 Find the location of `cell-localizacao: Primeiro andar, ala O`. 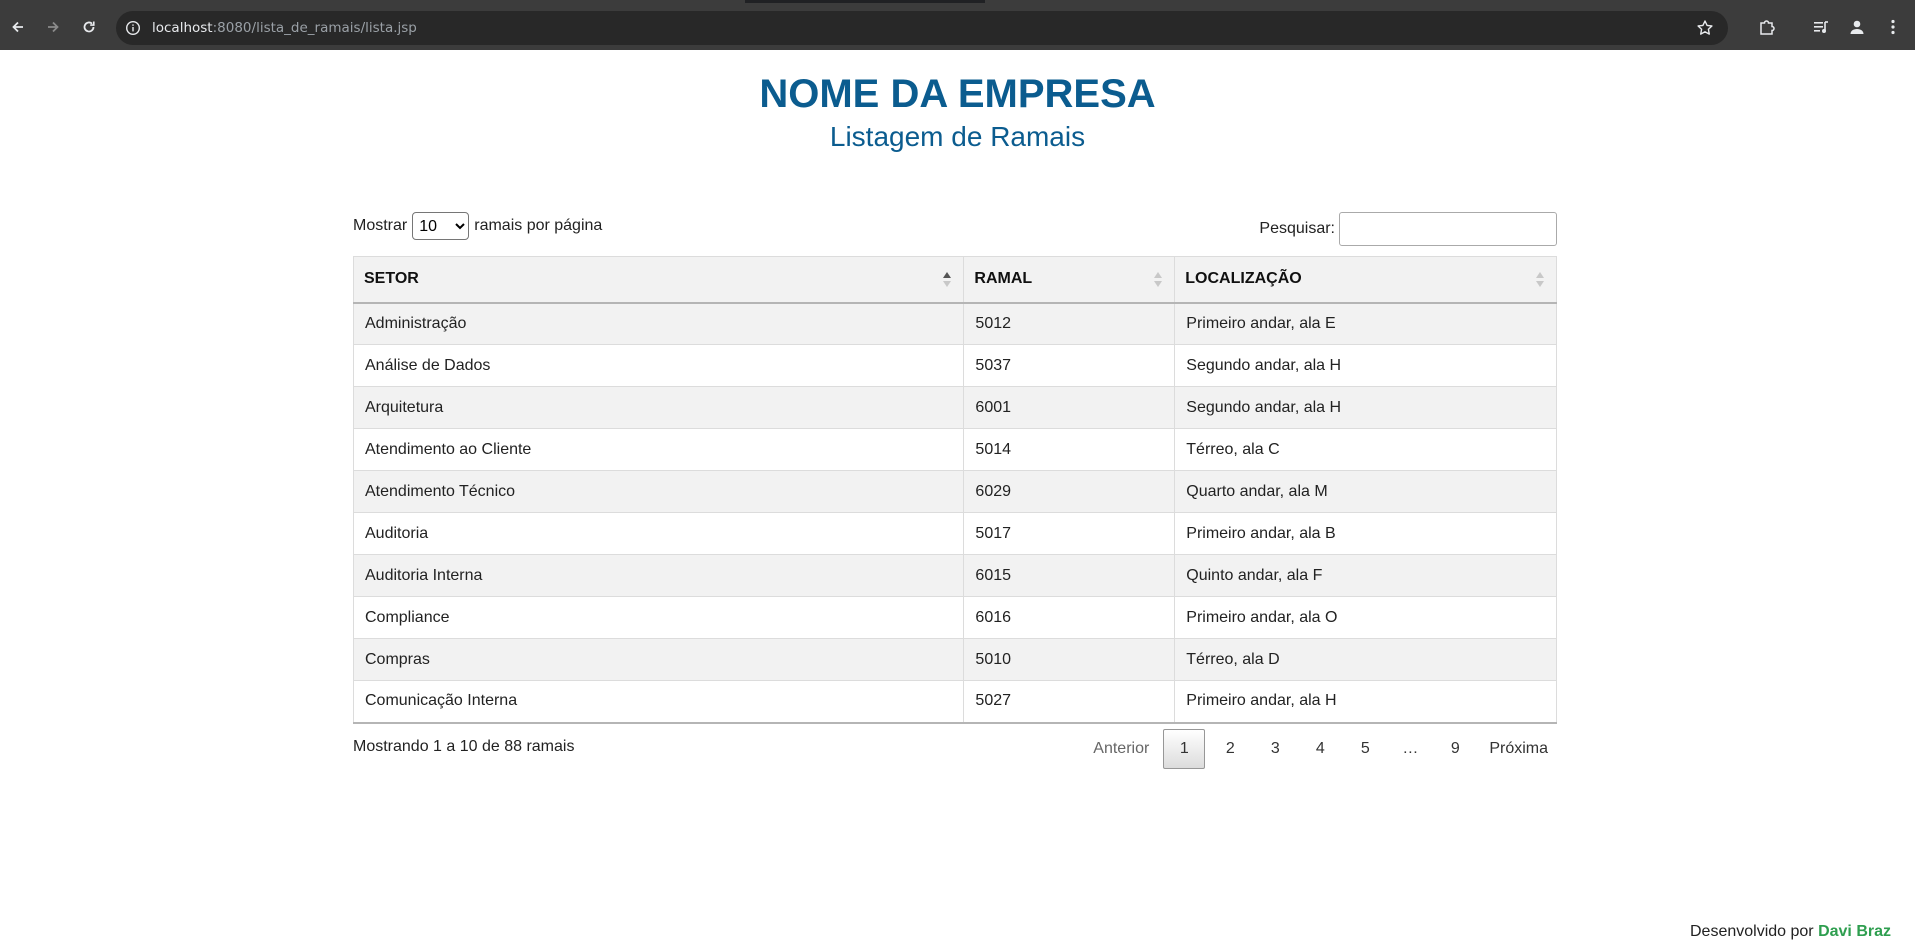

cell-localizacao: Primeiro andar, ala O is located at coordinates (1365, 617).